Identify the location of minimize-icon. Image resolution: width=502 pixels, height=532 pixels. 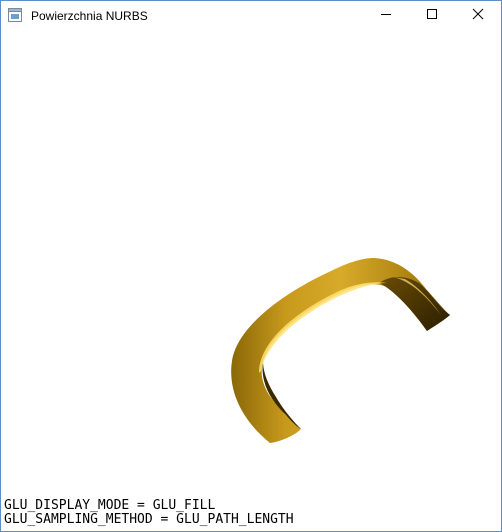
(386, 16).